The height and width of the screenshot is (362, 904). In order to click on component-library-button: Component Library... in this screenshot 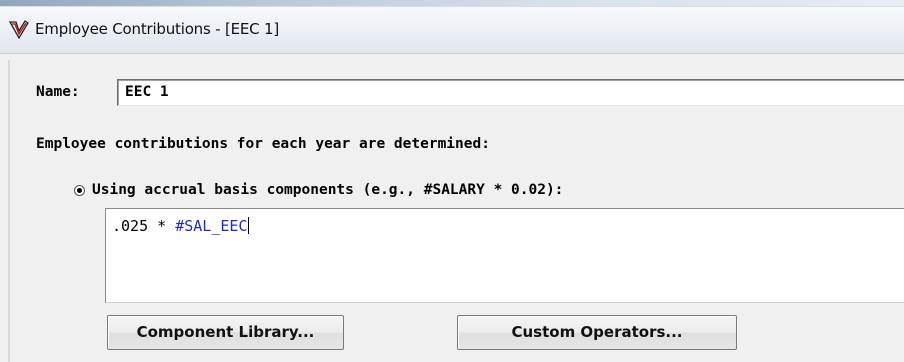, I will do `click(225, 332)`.